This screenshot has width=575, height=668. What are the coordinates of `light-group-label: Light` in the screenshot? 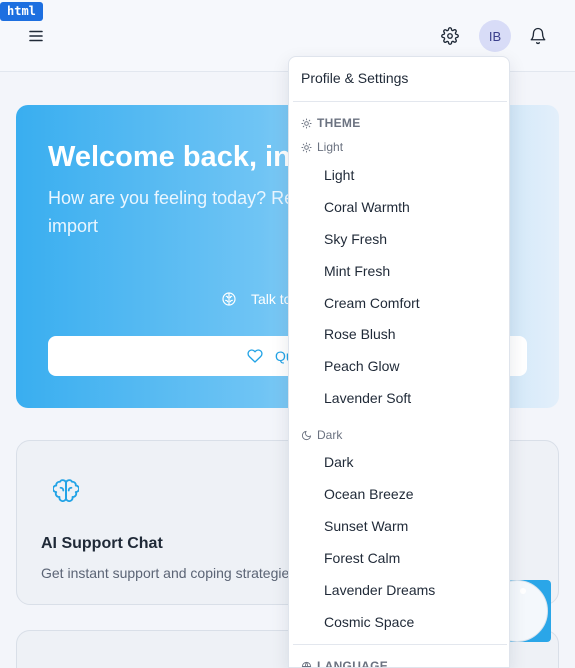 It's located at (322, 147).